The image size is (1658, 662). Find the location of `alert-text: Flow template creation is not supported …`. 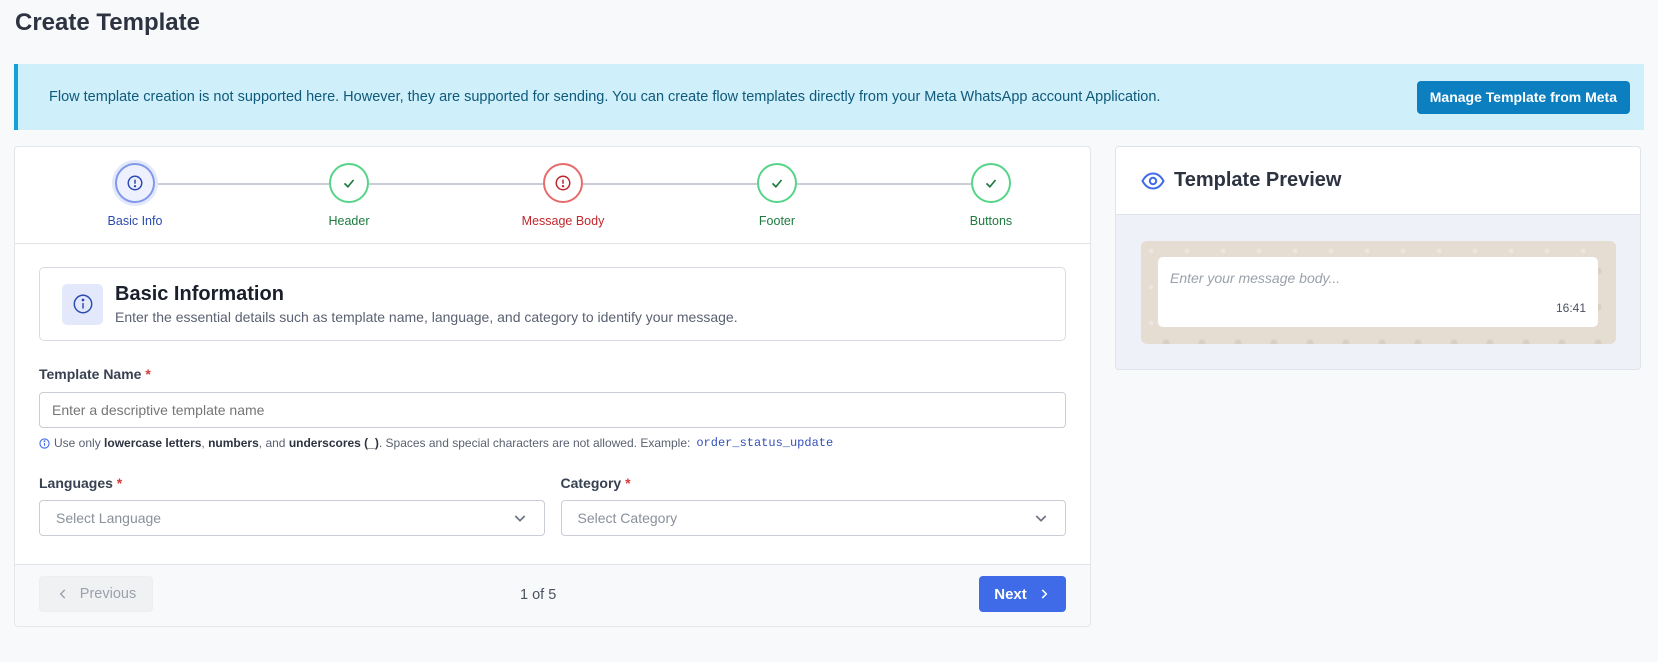

alert-text: Flow template creation is not supported … is located at coordinates (605, 97).